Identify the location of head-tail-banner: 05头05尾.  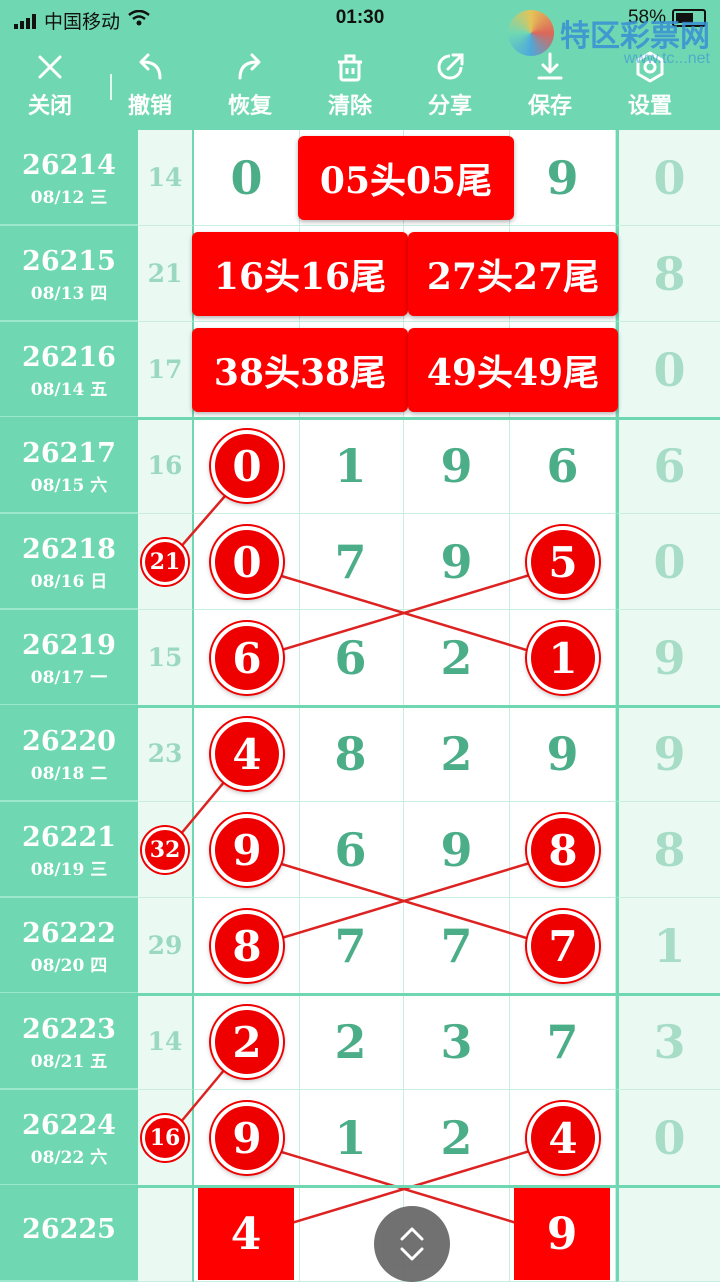
(406, 178).